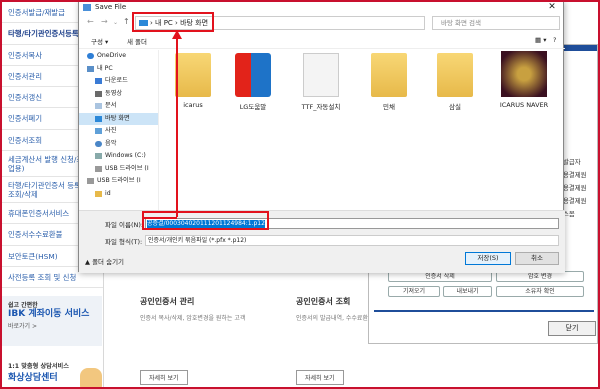  What do you see at coordinates (98, 118) in the screenshot?
I see `desktop-icon` at bounding box center [98, 118].